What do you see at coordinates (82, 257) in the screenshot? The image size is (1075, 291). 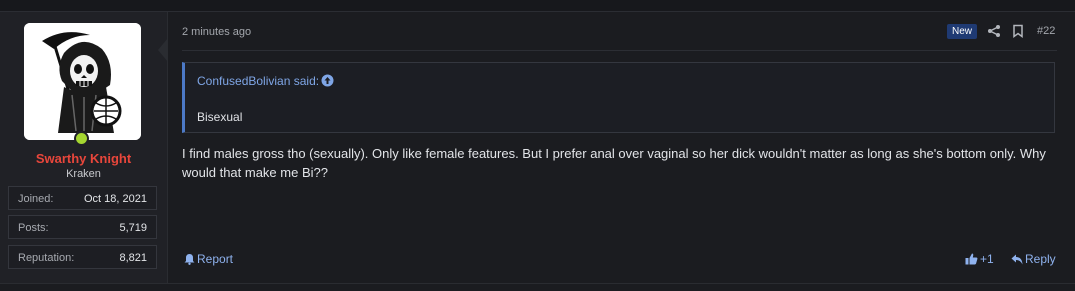 I see `stat-reputation: Reputation: 8,821` at bounding box center [82, 257].